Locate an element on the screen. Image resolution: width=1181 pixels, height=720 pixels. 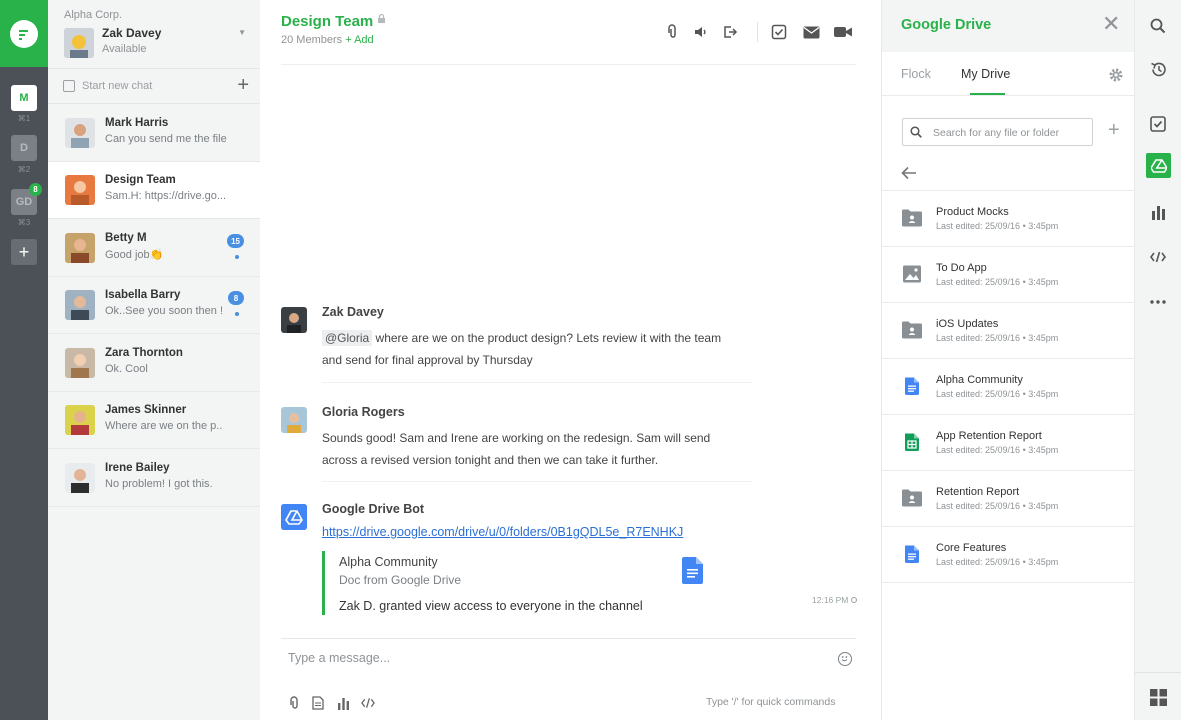
add-workspace-button: + is located at coordinates (24, 252).